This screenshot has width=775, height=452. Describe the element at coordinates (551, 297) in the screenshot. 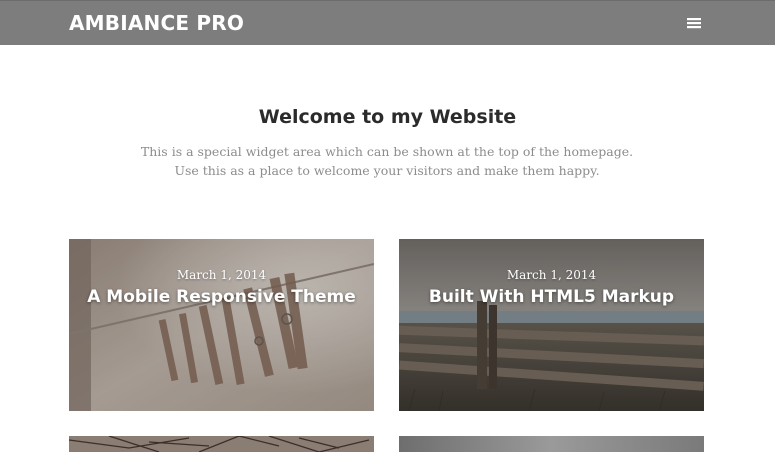

I see `post-title: Built With HTML5 Markup` at that location.